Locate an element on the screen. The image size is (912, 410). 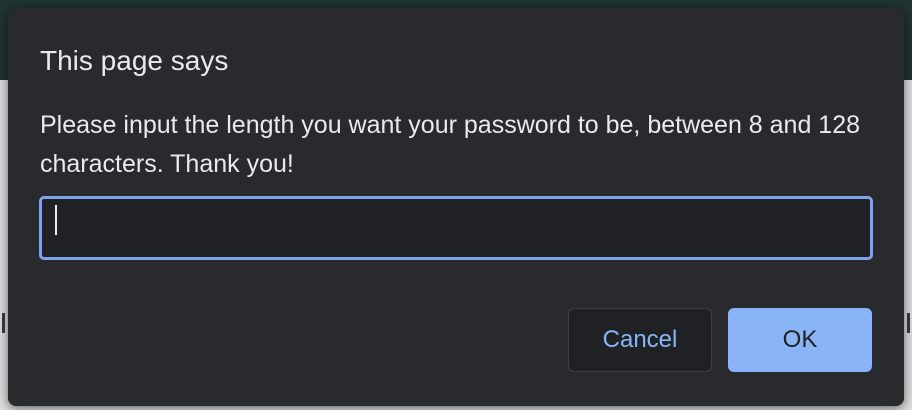
ok-button: OK is located at coordinates (800, 340).